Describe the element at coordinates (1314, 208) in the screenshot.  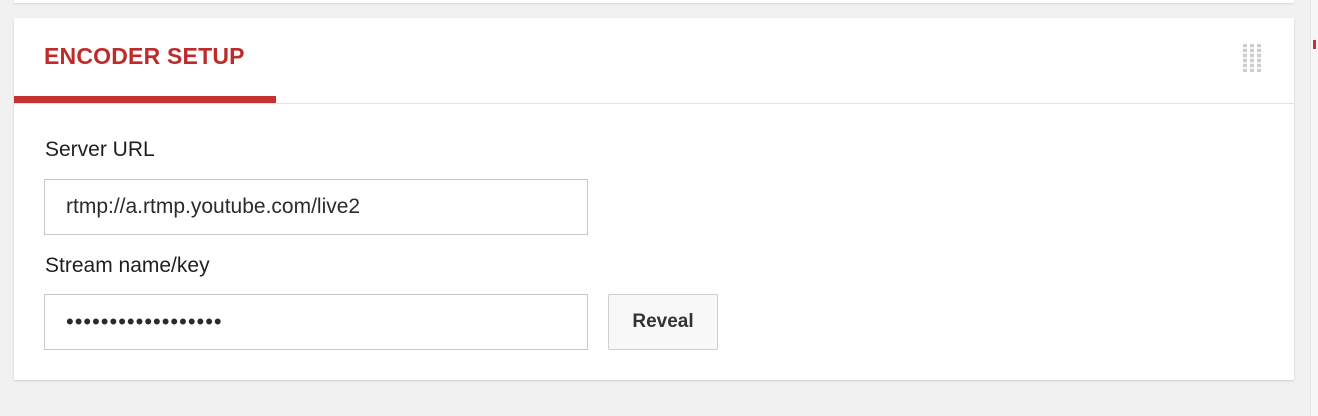
I see `right-panel-edge` at that location.